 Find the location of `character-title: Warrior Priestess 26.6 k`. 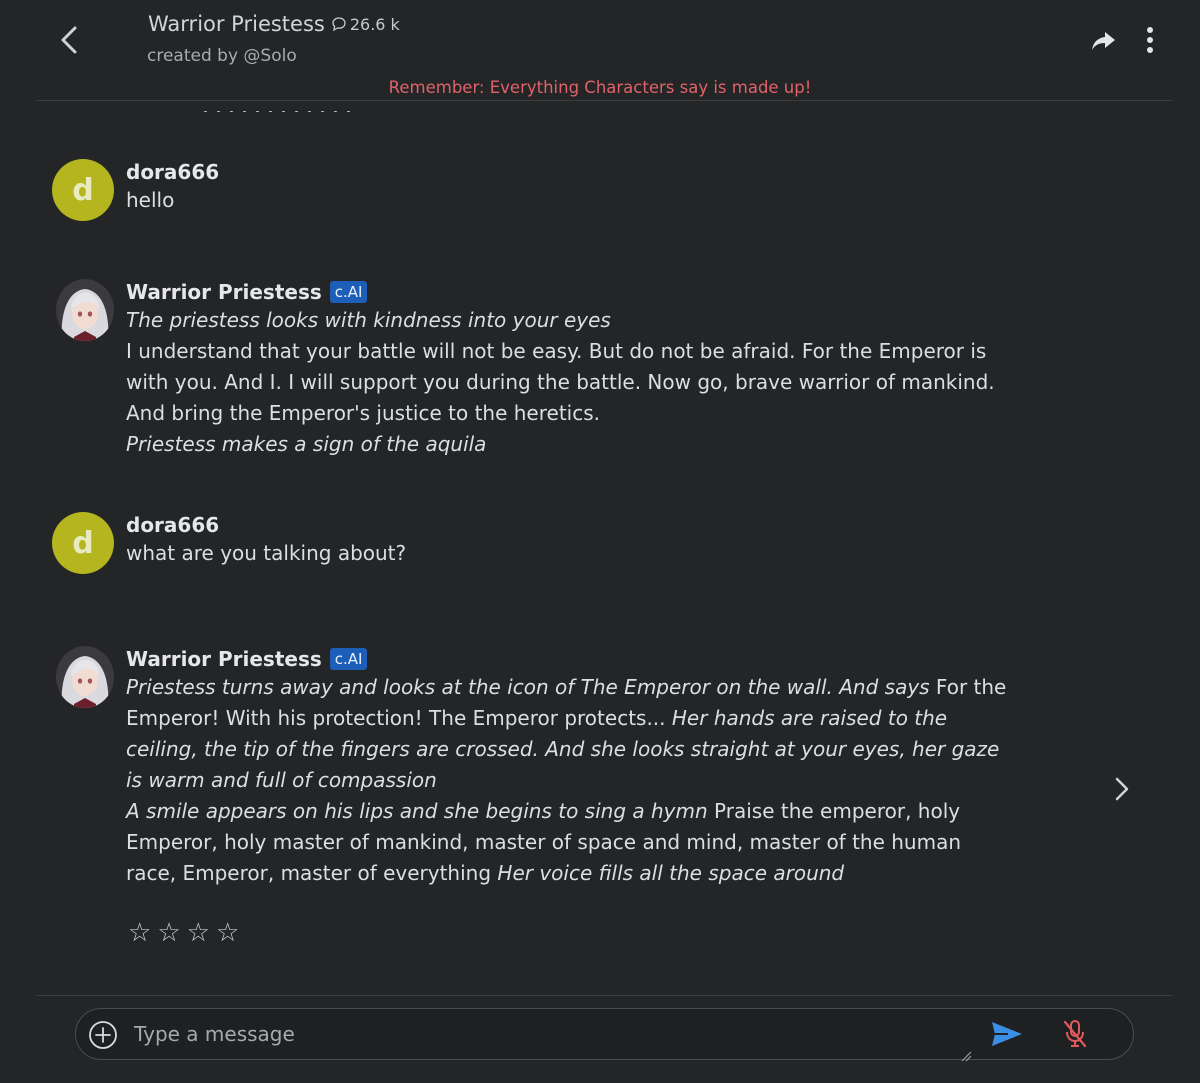

character-title: Warrior Priestess 26.6 k is located at coordinates (274, 24).